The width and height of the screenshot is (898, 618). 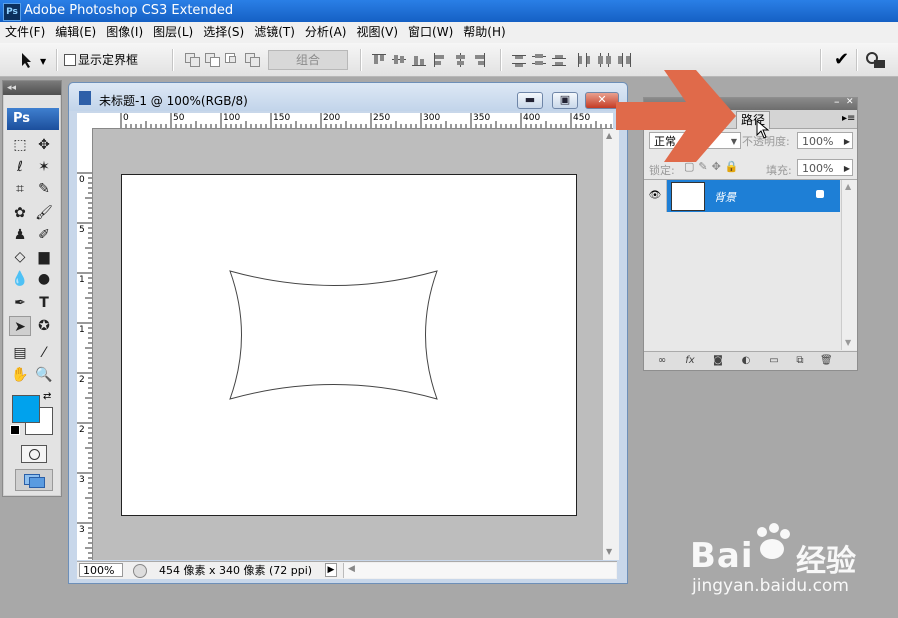 What do you see at coordinates (233, 59) in the screenshot?
I see `path-combine-intersect-icon` at bounding box center [233, 59].